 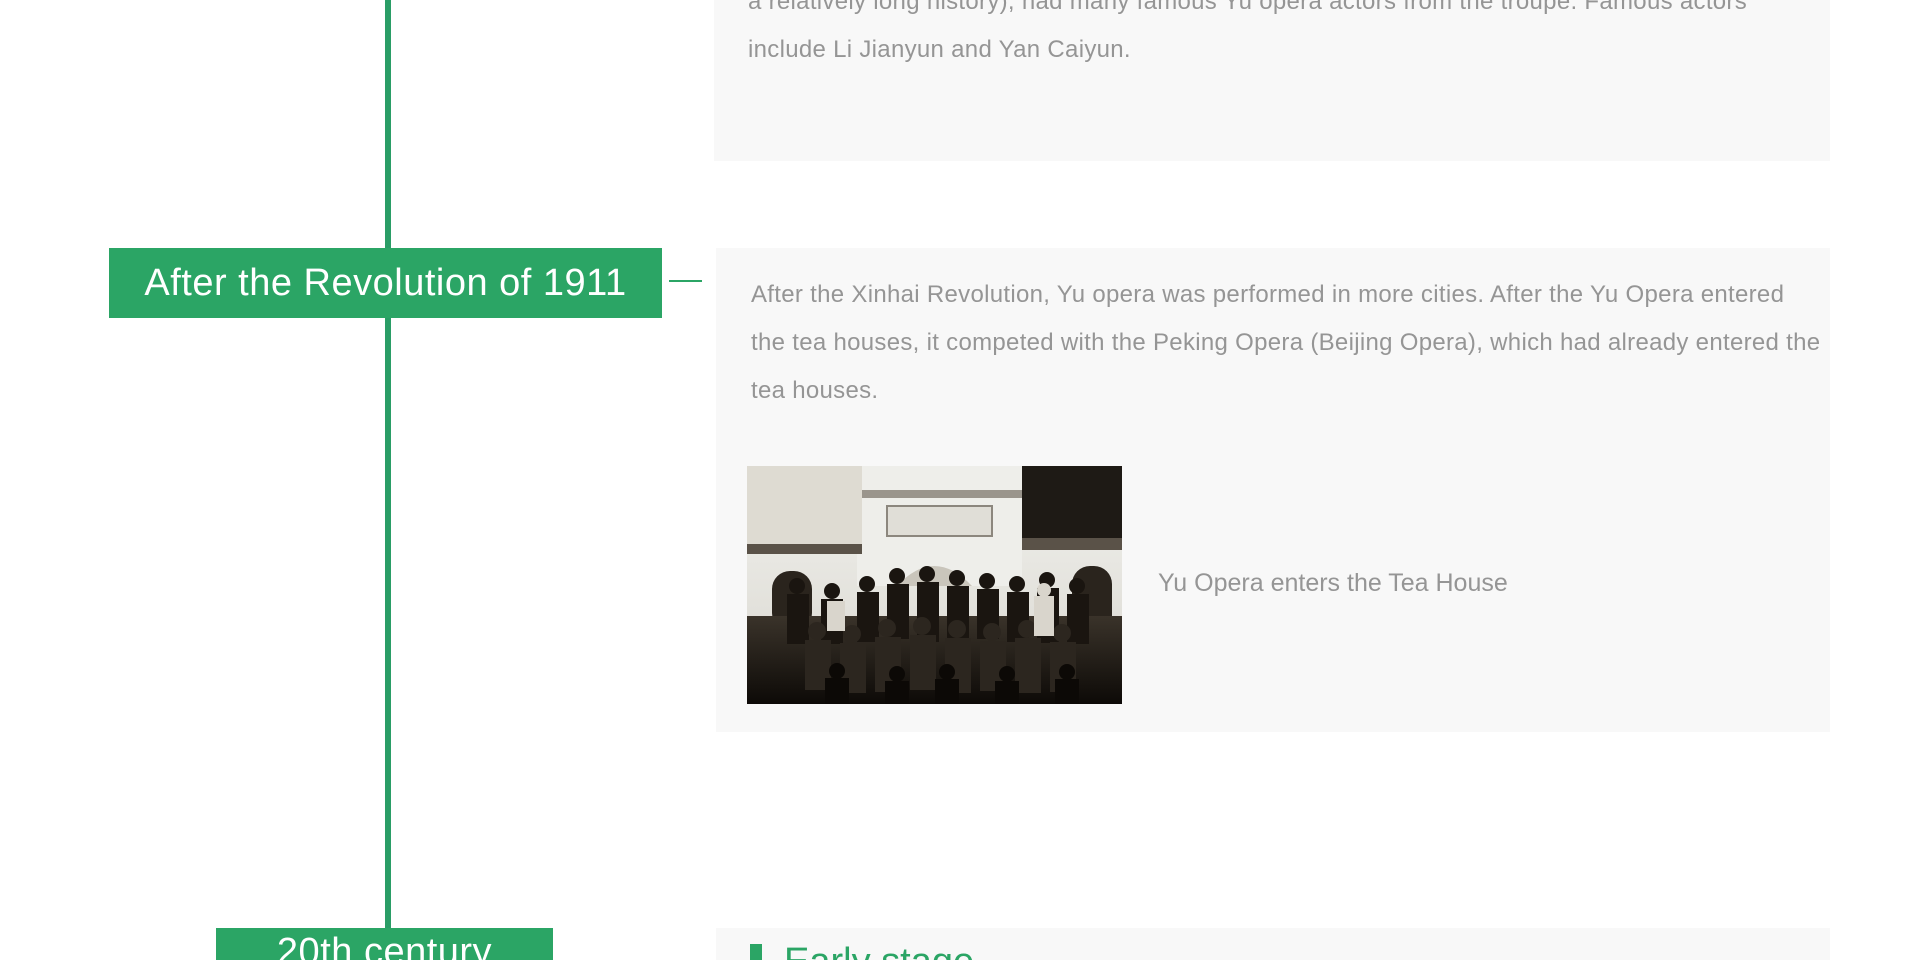 I want to click on section-marker, so click(x=756, y=952).